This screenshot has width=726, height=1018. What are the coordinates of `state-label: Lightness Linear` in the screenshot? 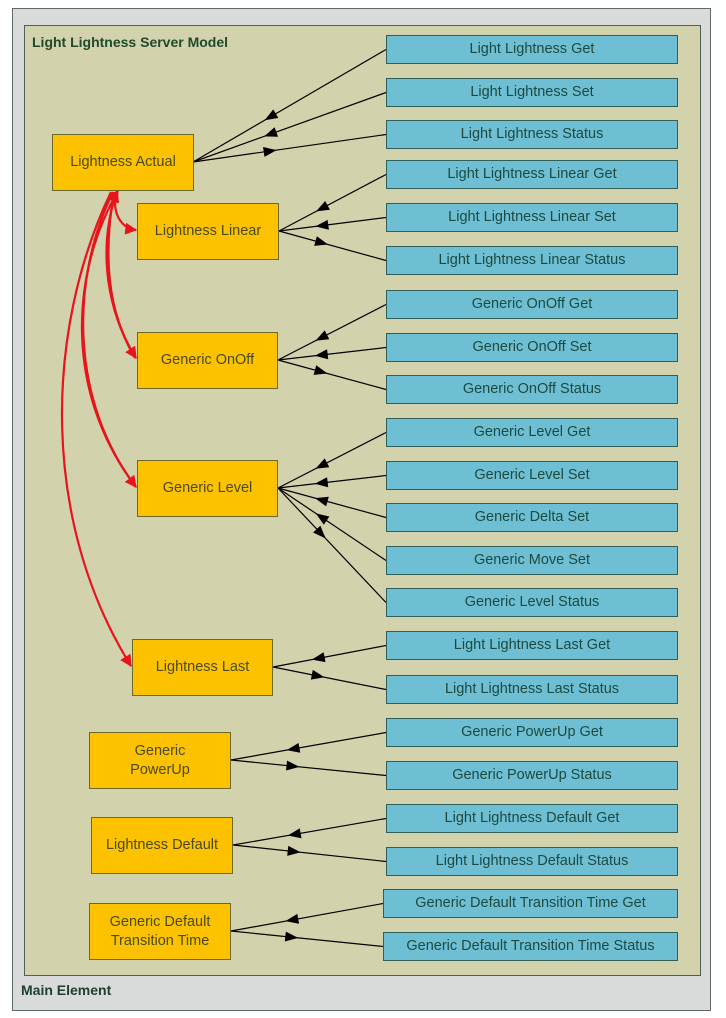 It's located at (208, 231).